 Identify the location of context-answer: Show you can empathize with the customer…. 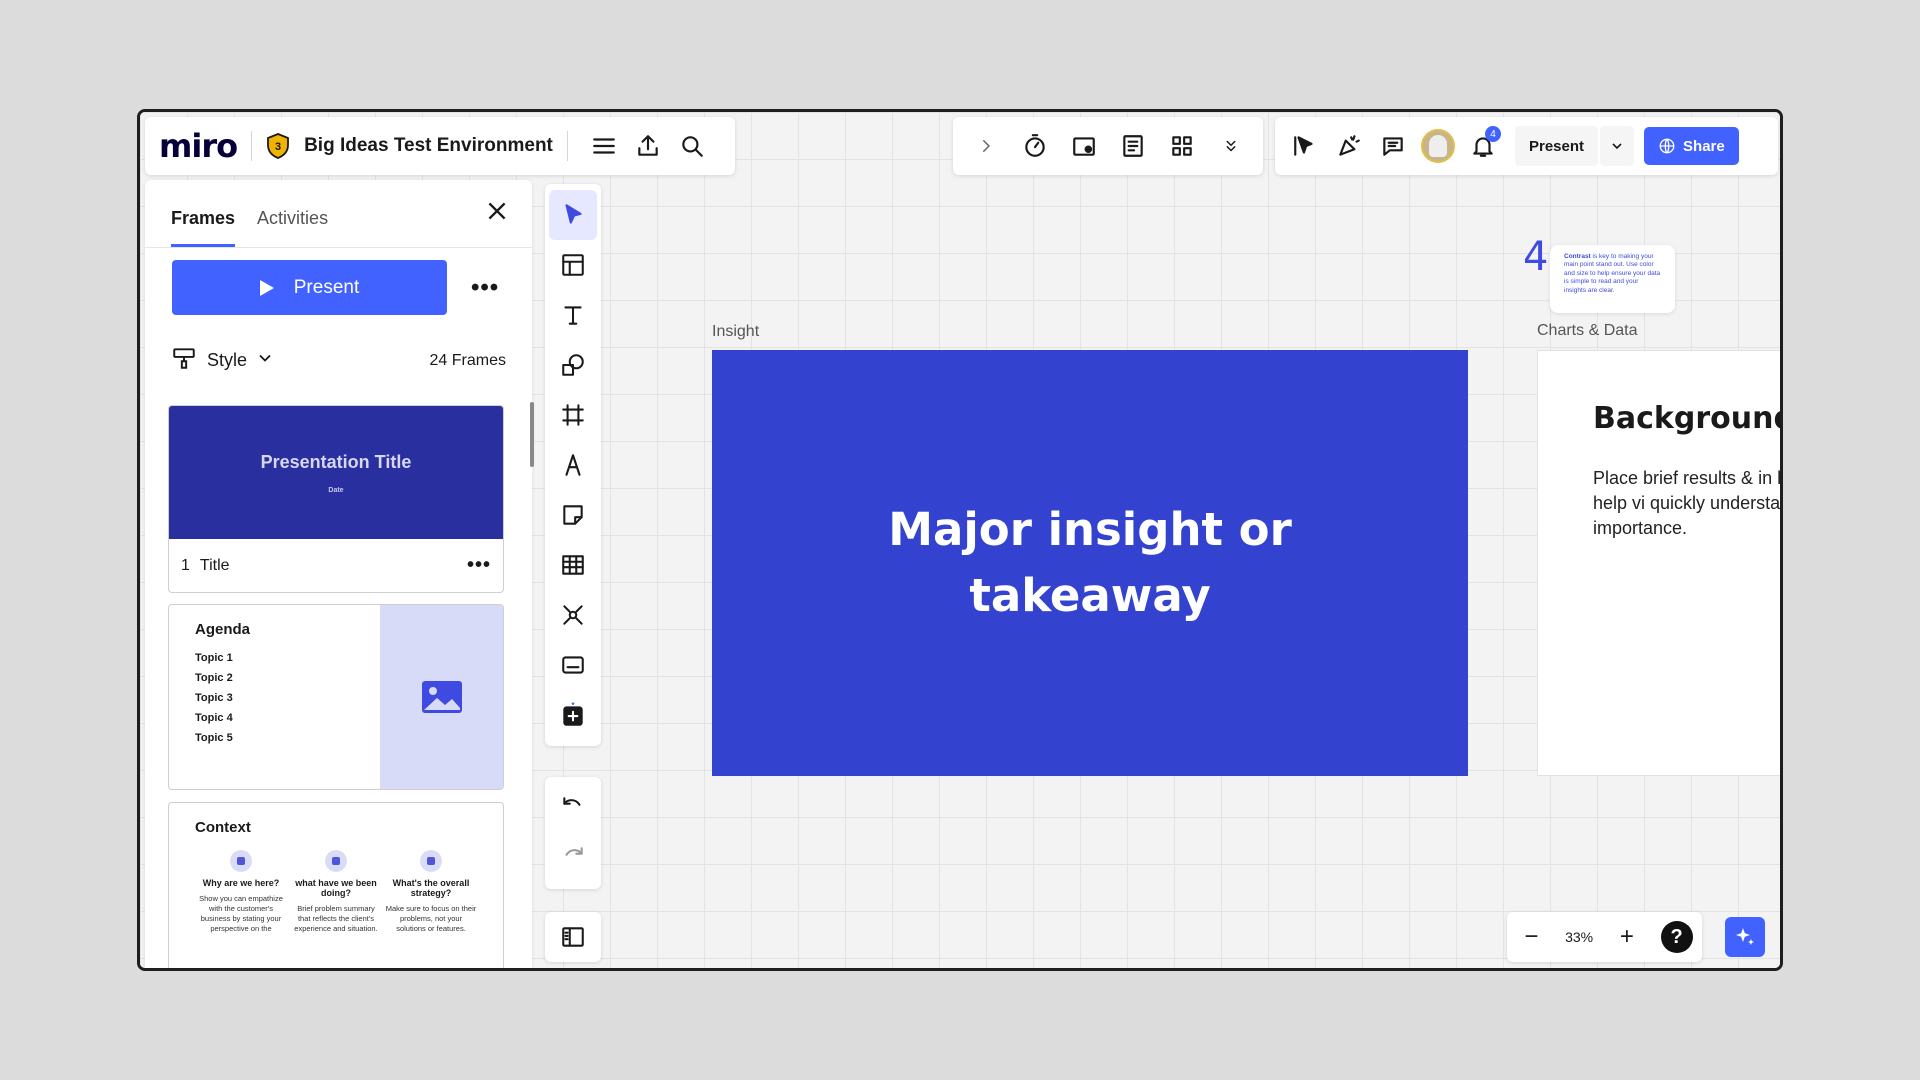
(241, 914).